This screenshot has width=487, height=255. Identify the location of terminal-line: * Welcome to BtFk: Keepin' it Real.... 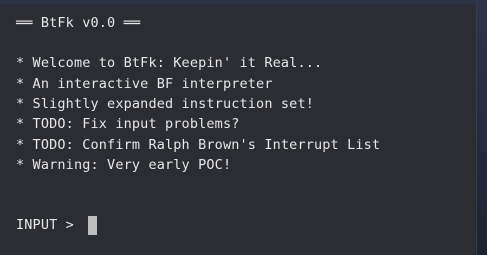
(169, 63).